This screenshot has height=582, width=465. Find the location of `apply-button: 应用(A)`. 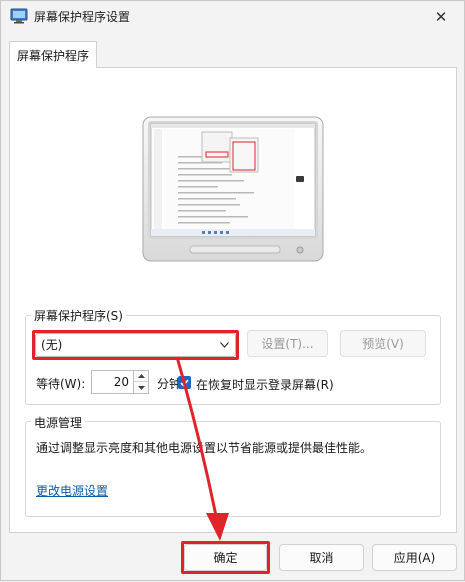

apply-button: 应用(A) is located at coordinates (414, 557).